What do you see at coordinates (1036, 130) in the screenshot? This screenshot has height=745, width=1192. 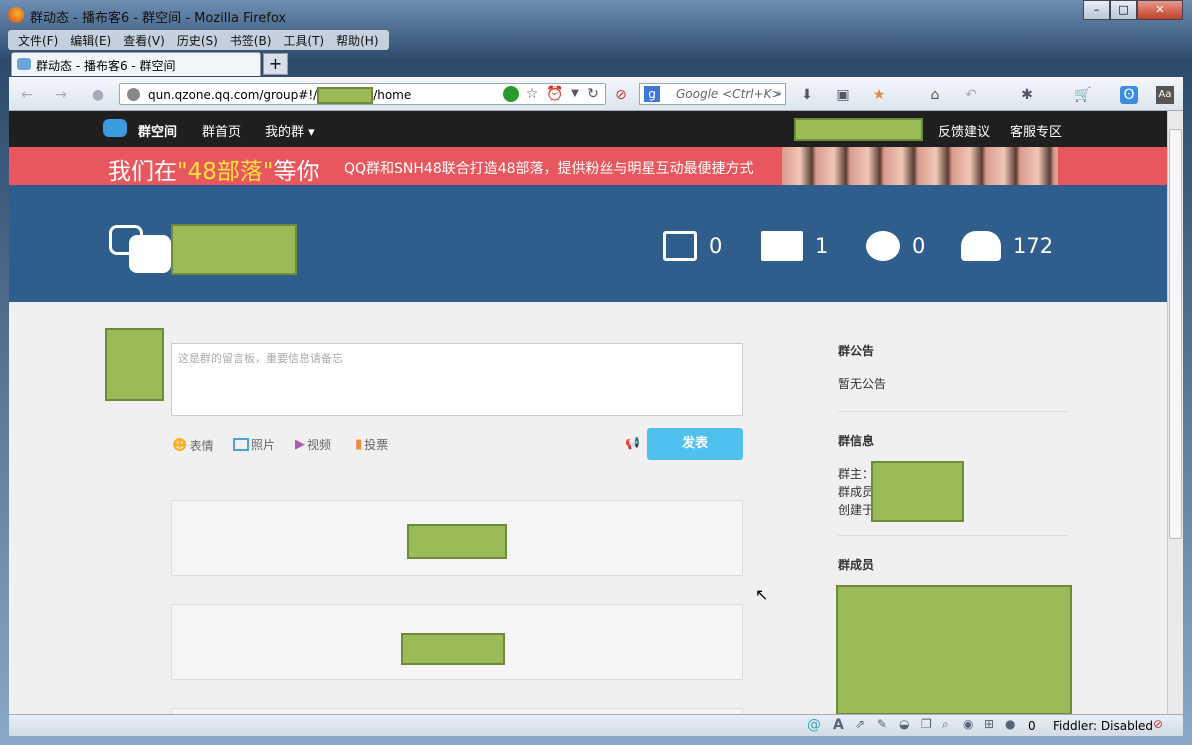 I see `support-link: 客服专区` at bounding box center [1036, 130].